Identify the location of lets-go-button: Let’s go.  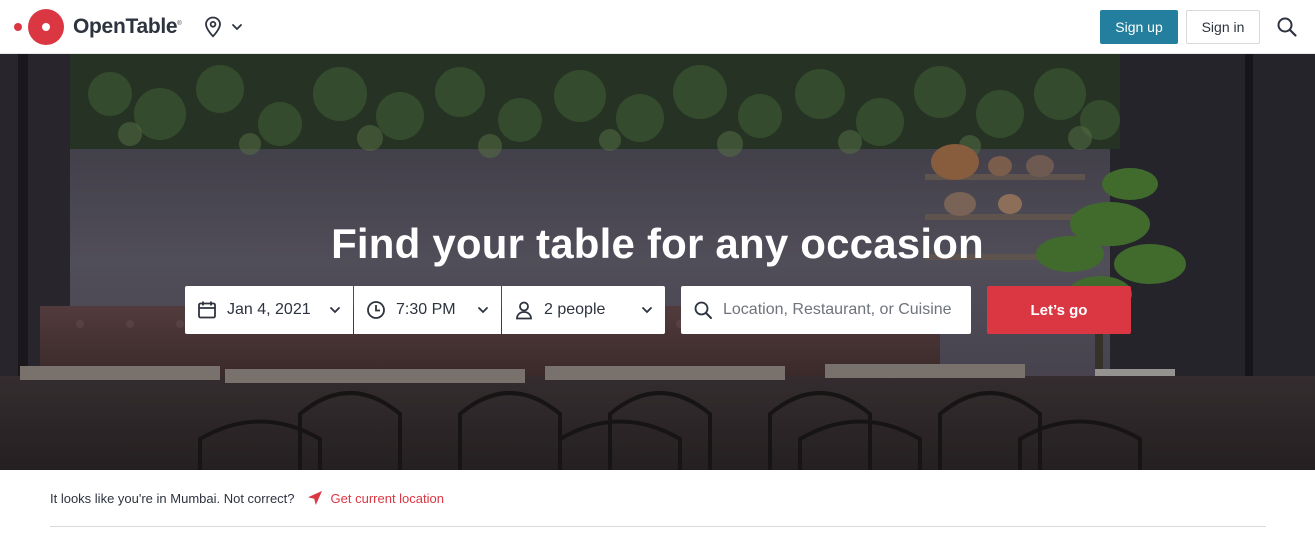
(1059, 310).